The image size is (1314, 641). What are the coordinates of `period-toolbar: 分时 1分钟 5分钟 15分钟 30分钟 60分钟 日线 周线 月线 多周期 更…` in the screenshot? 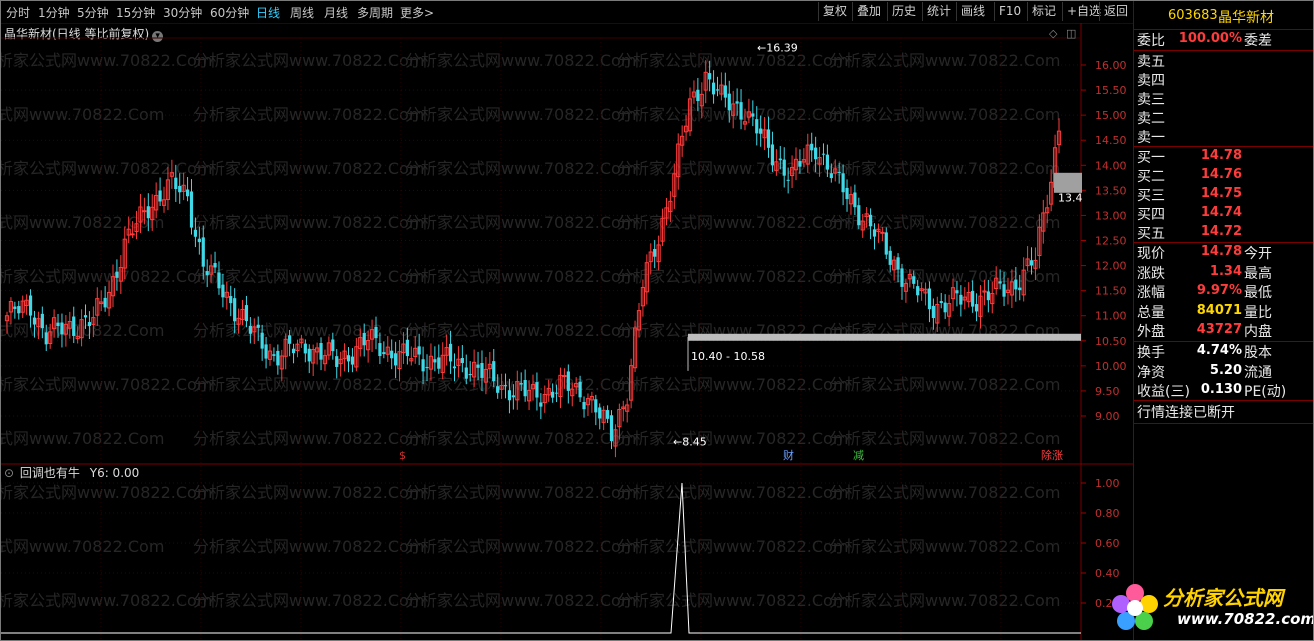 It's located at (567, 12).